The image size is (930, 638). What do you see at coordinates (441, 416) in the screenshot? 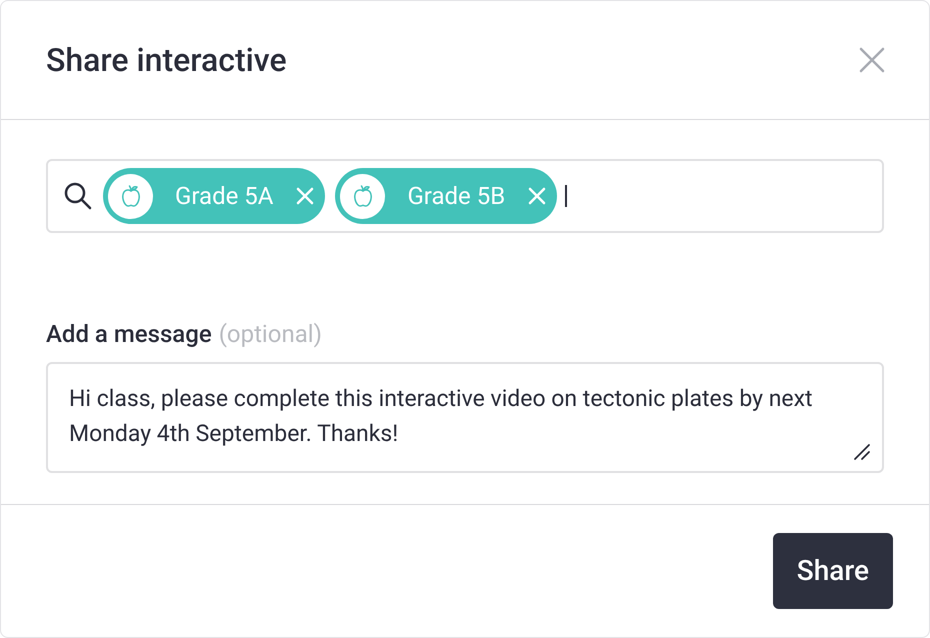
I see `message-text: Hi class, please complete this interactive video on tectonic plates by next Monday 4th September. Thanks!` at bounding box center [441, 416].